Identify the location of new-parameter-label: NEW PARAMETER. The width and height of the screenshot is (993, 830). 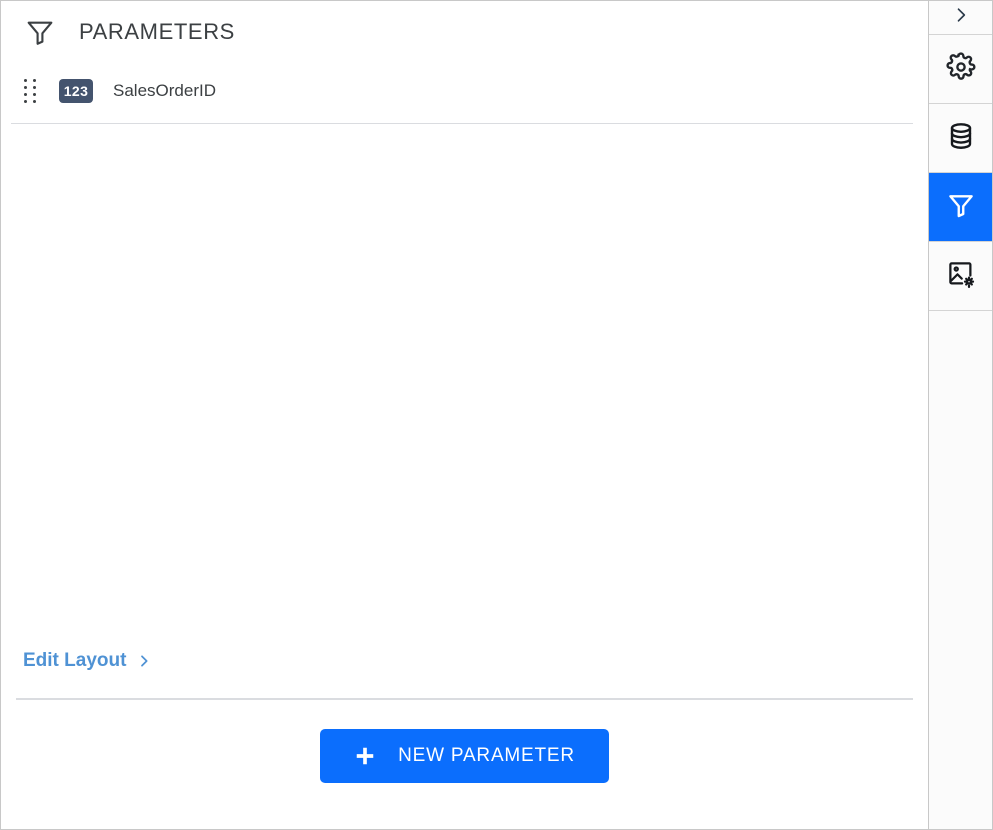
(486, 755).